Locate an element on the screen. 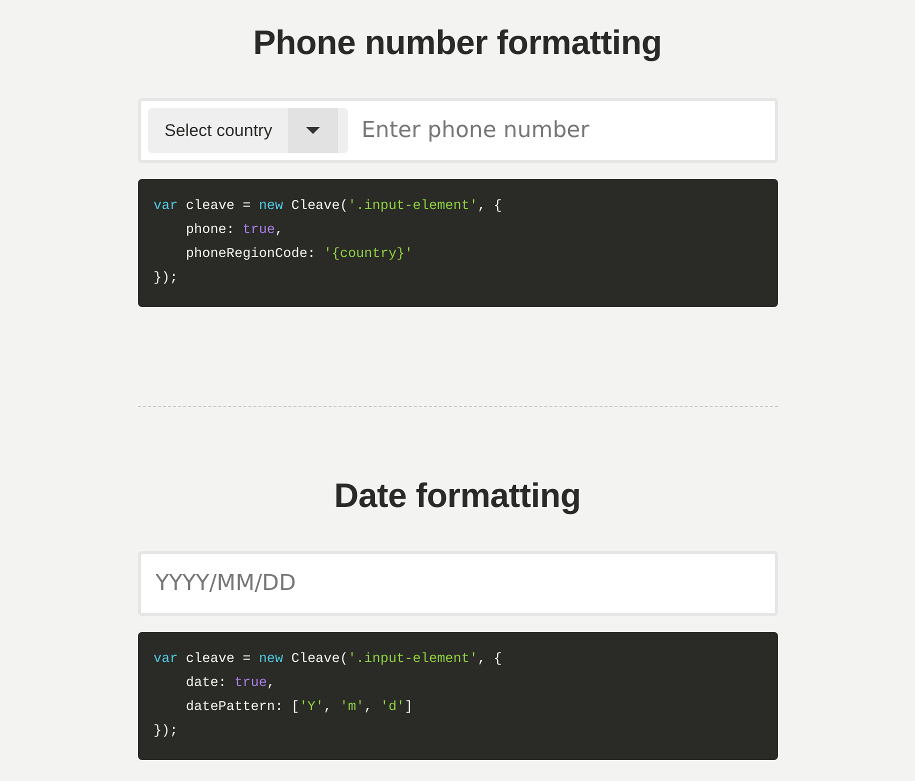 This screenshot has height=781, width=915. section-title: Phone number formatting is located at coordinates (457, 43).